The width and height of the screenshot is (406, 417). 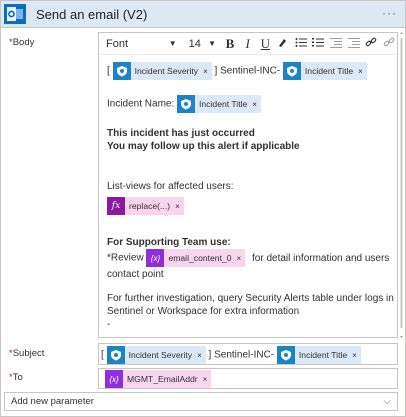 I want to click on italic-button: I, so click(x=248, y=44).